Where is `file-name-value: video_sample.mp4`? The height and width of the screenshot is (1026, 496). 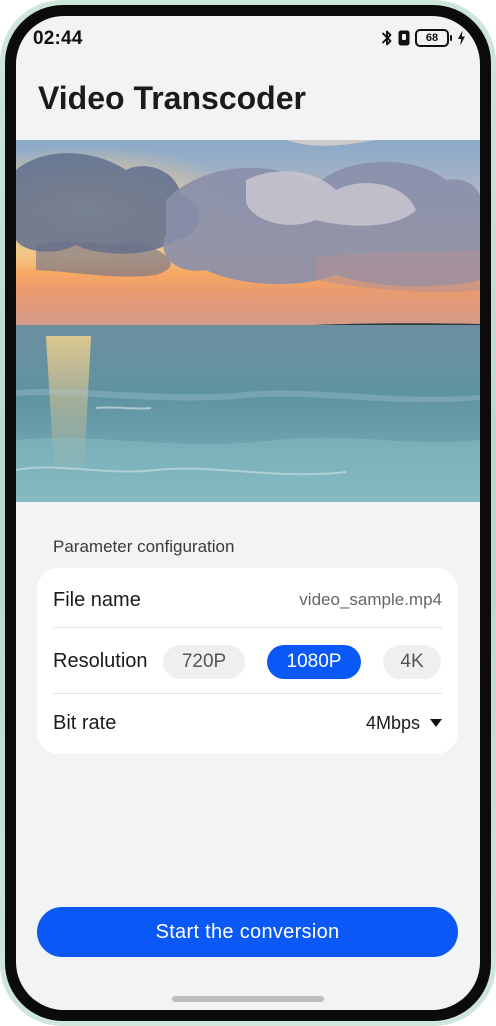 file-name-value: video_sample.mp4 is located at coordinates (370, 599).